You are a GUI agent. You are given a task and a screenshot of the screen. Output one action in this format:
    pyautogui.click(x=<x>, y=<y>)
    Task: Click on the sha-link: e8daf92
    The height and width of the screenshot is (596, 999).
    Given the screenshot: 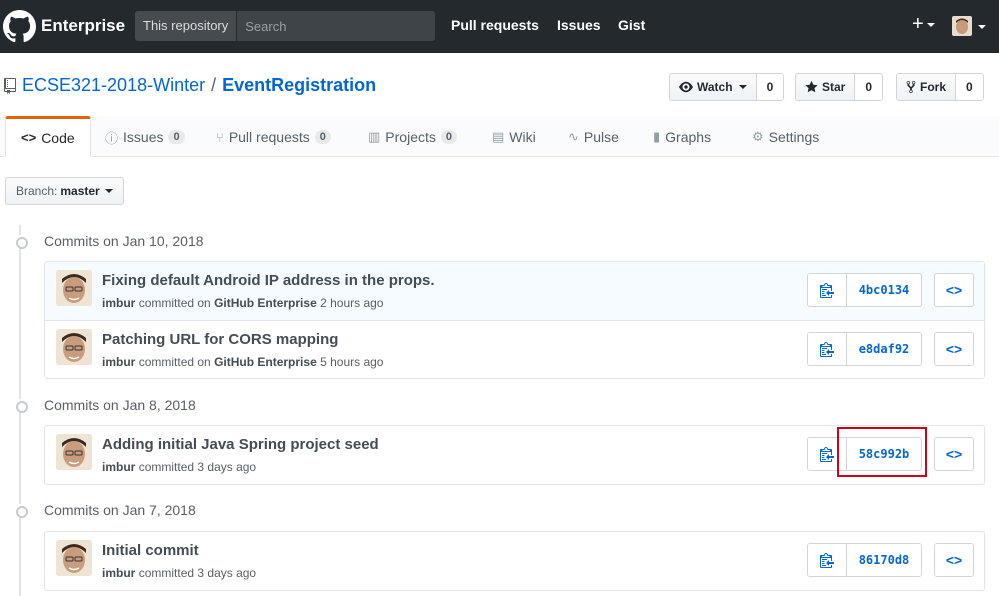 What is the action you would take?
    pyautogui.click(x=884, y=349)
    